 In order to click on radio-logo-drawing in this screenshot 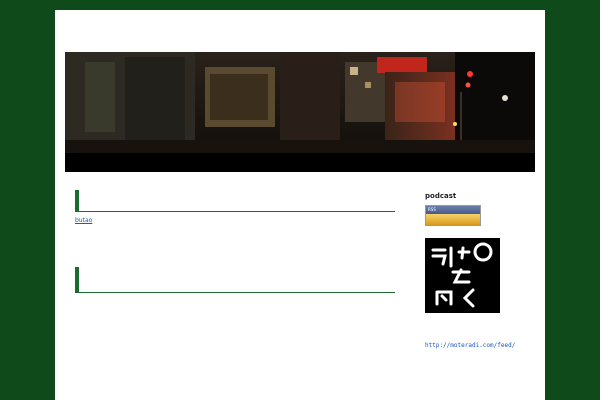, I will do `click(462, 275)`.